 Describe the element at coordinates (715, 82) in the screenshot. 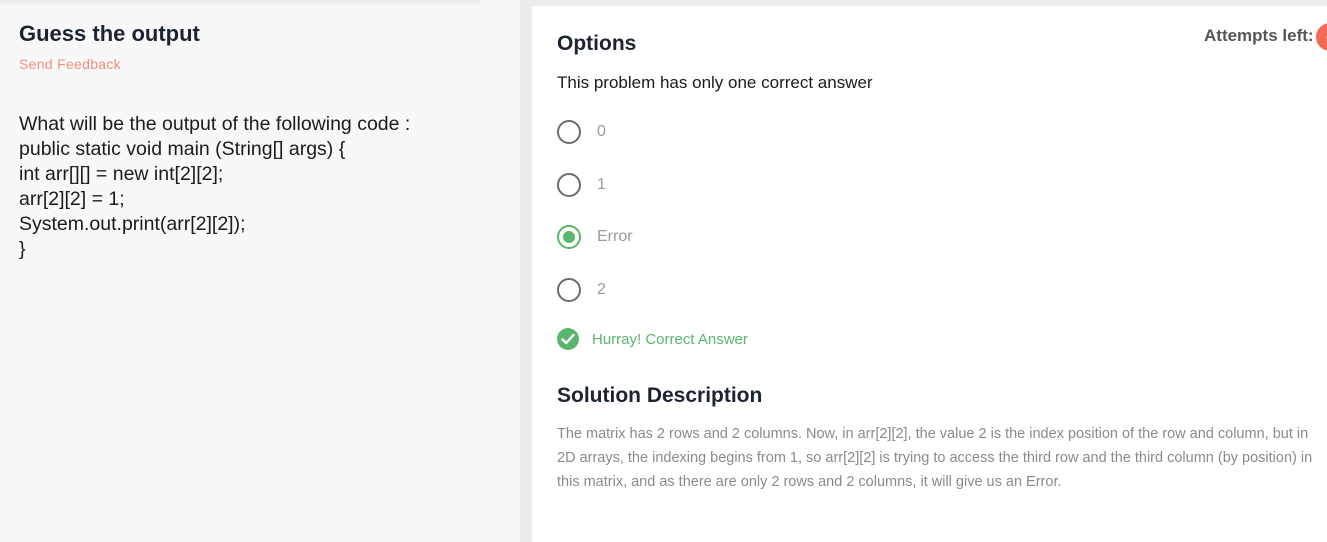

I see `options-subtitle: This problem has only one correct answer` at that location.